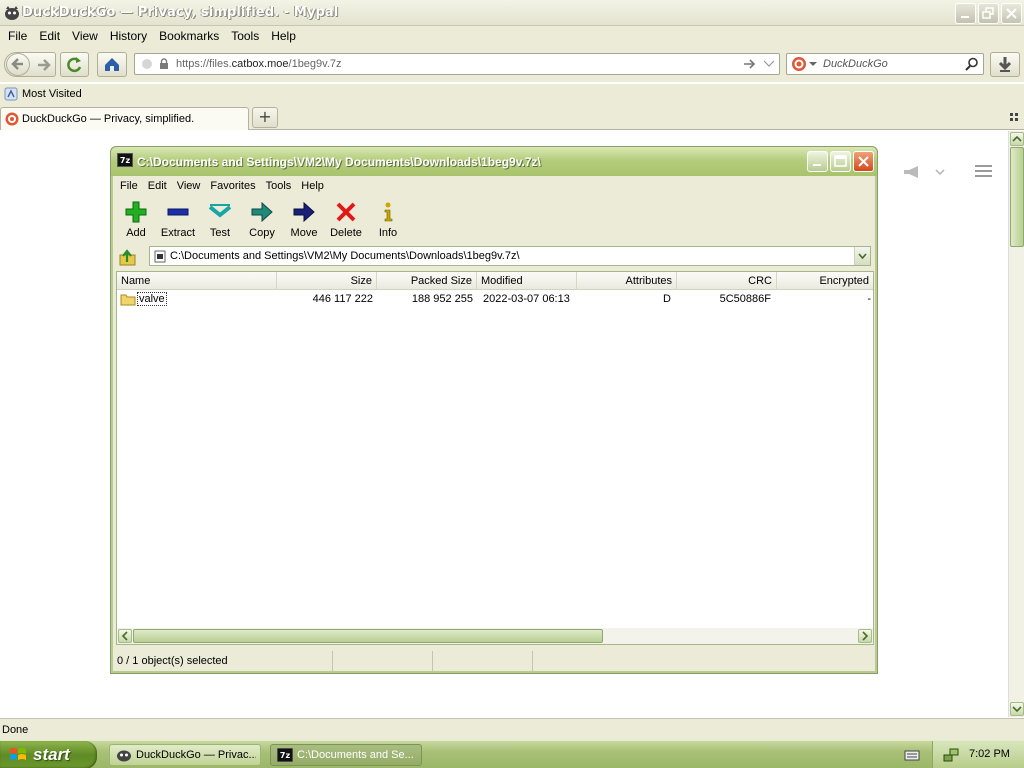  Describe the element at coordinates (627, 281) in the screenshot. I see `column-attributes: Attributes` at that location.